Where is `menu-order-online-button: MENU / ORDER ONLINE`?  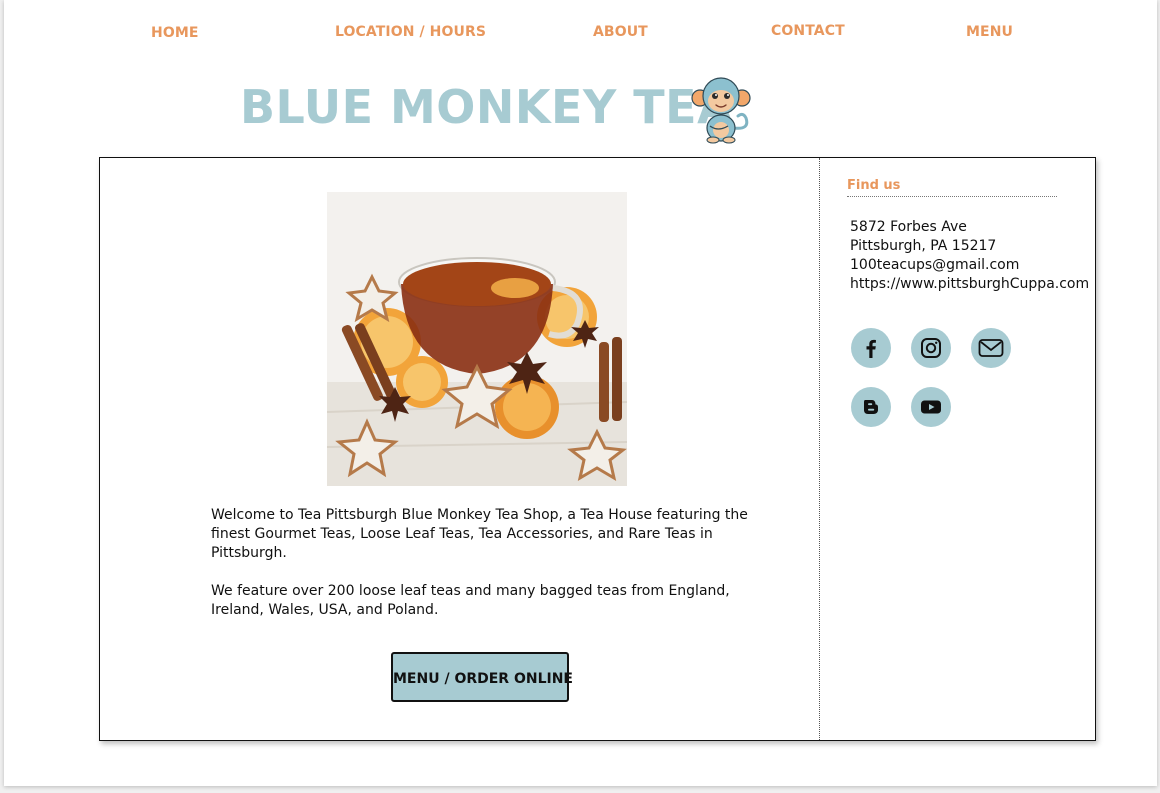
menu-order-online-button: MENU / ORDER ONLINE is located at coordinates (482, 677).